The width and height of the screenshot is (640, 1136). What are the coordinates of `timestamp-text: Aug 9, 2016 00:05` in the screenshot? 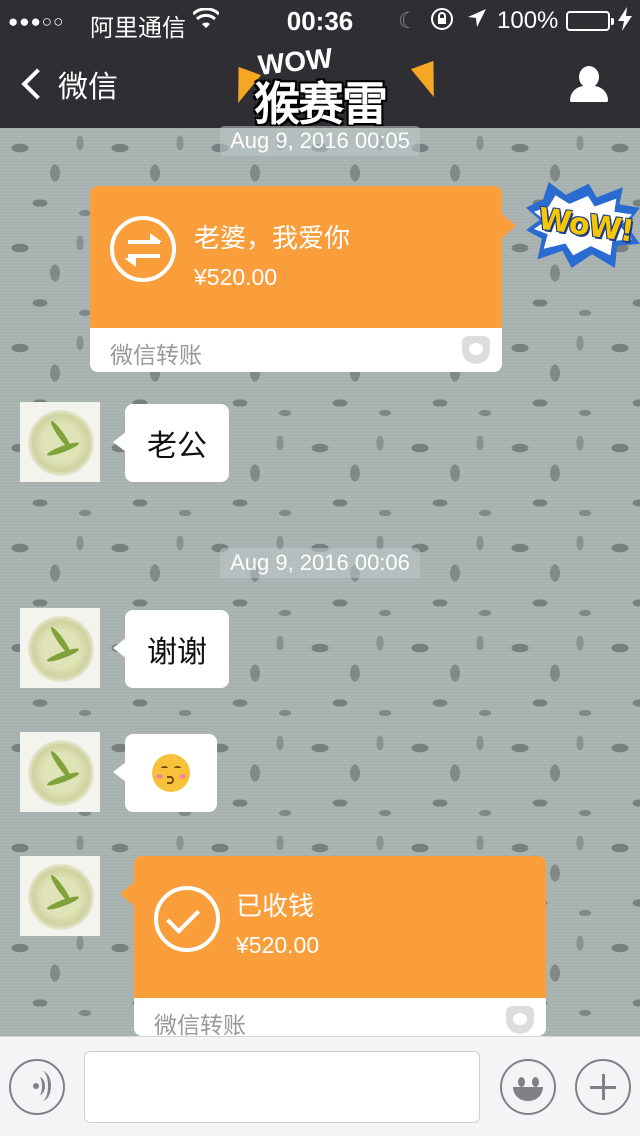 It's located at (320, 141).